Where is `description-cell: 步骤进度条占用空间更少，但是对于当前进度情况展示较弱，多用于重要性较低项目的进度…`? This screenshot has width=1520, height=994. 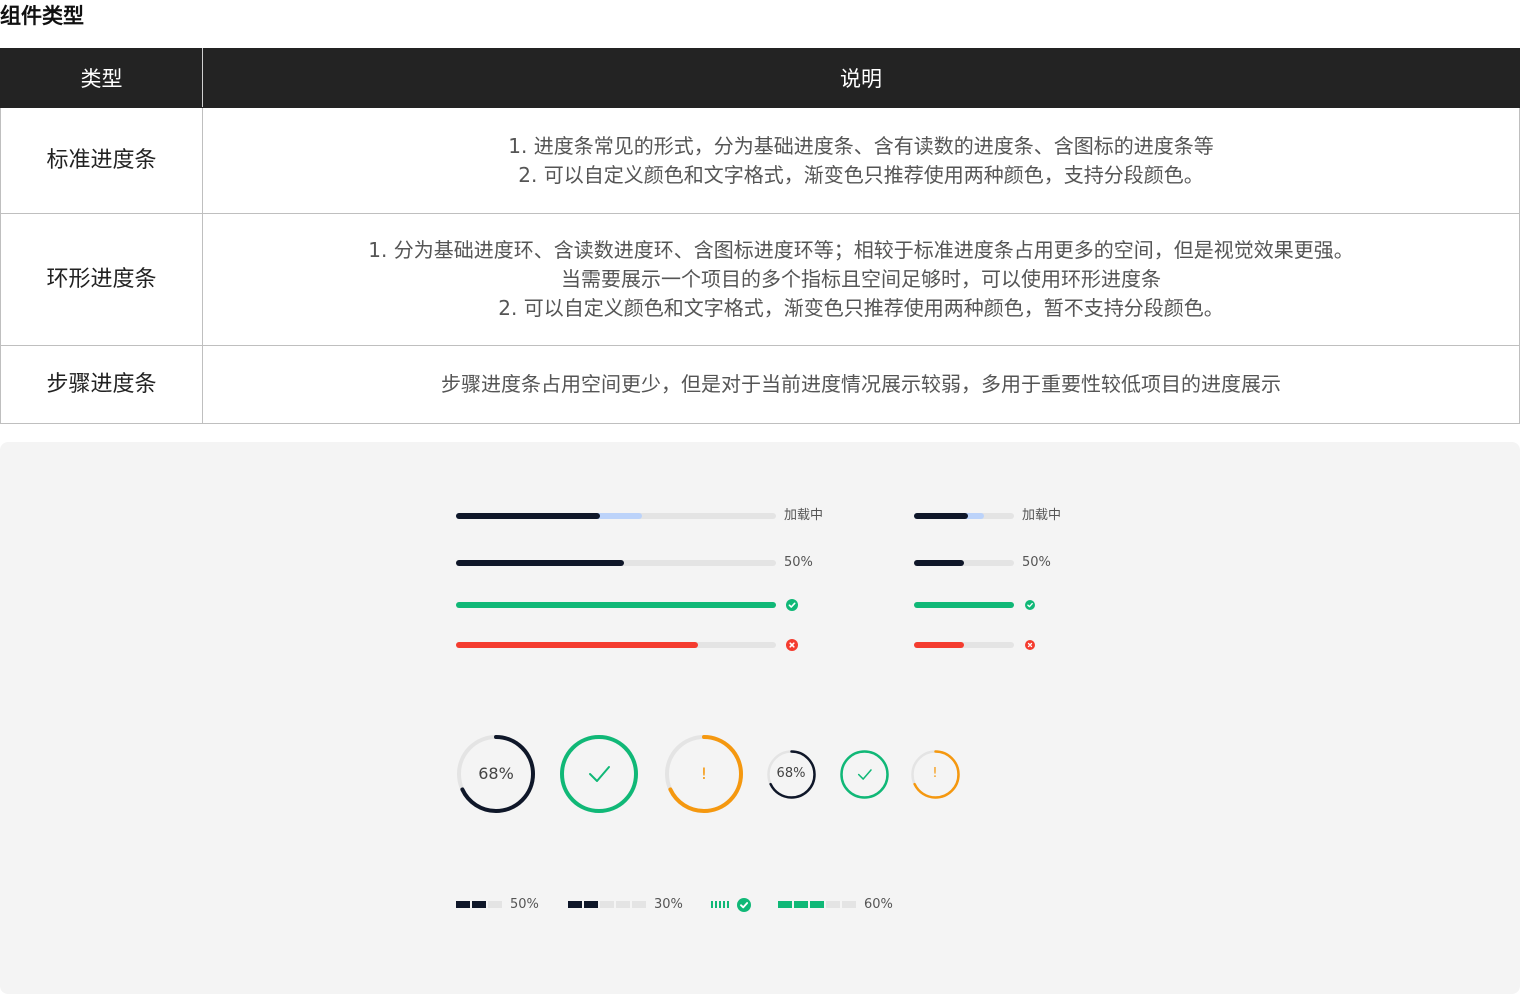
description-cell: 步骤进度条占用空间更少，但是对于当前进度情况展示较弱，多用于重要性较低项目的进度… is located at coordinates (861, 384).